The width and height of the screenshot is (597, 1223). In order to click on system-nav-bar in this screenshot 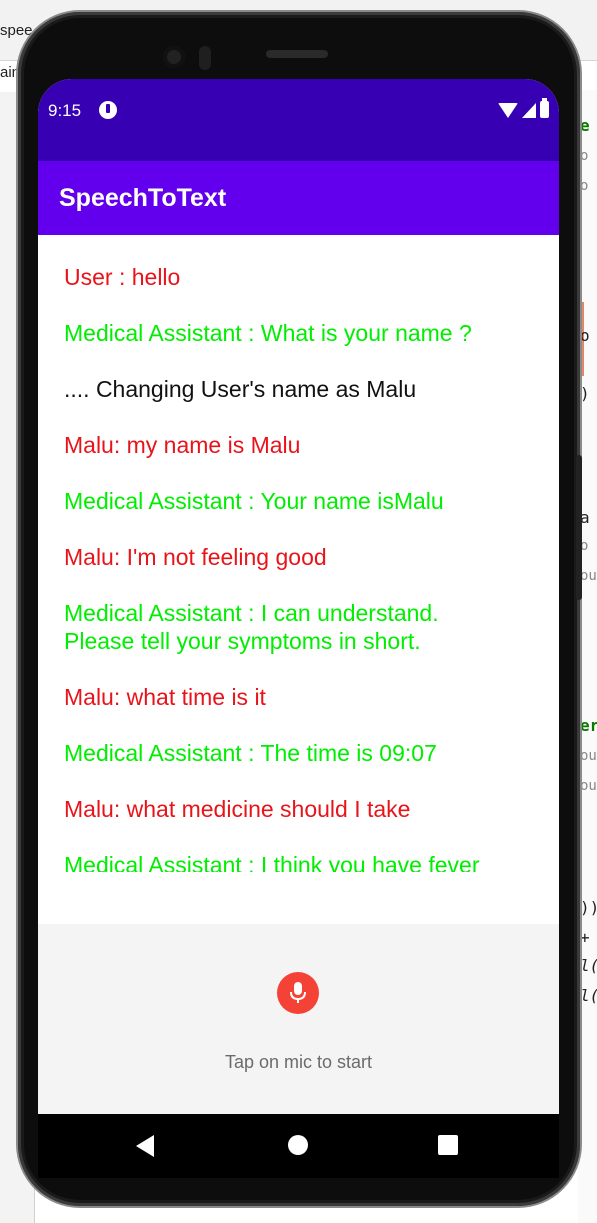, I will do `click(298, 1146)`.